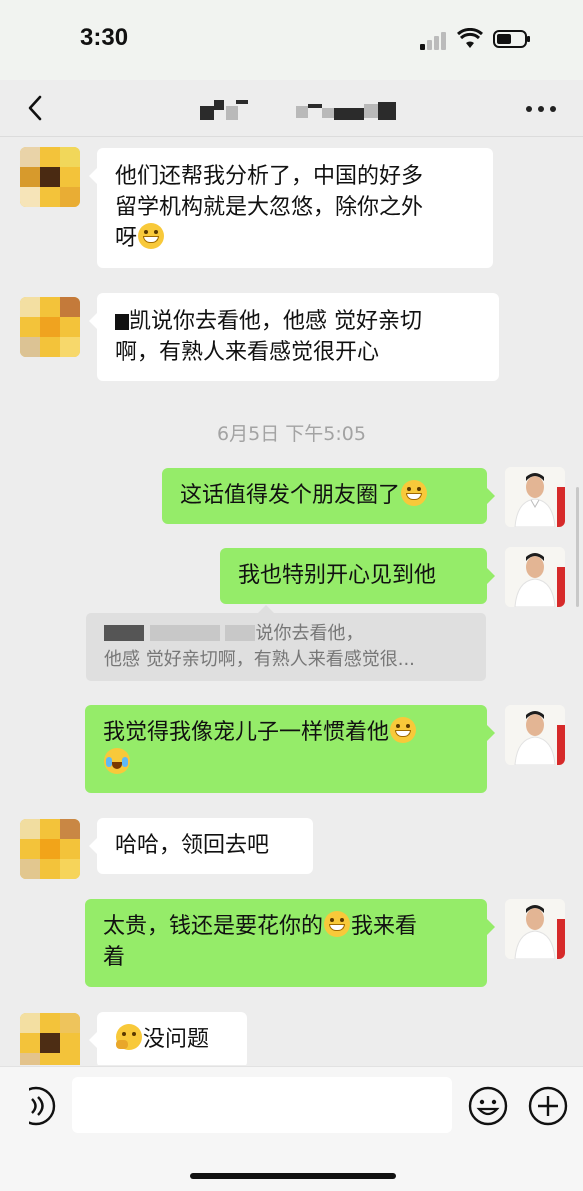 The height and width of the screenshot is (1191, 583). What do you see at coordinates (275, 321) in the screenshot?
I see `message-line: 凯说你去看他，他感 觉好亲切` at bounding box center [275, 321].